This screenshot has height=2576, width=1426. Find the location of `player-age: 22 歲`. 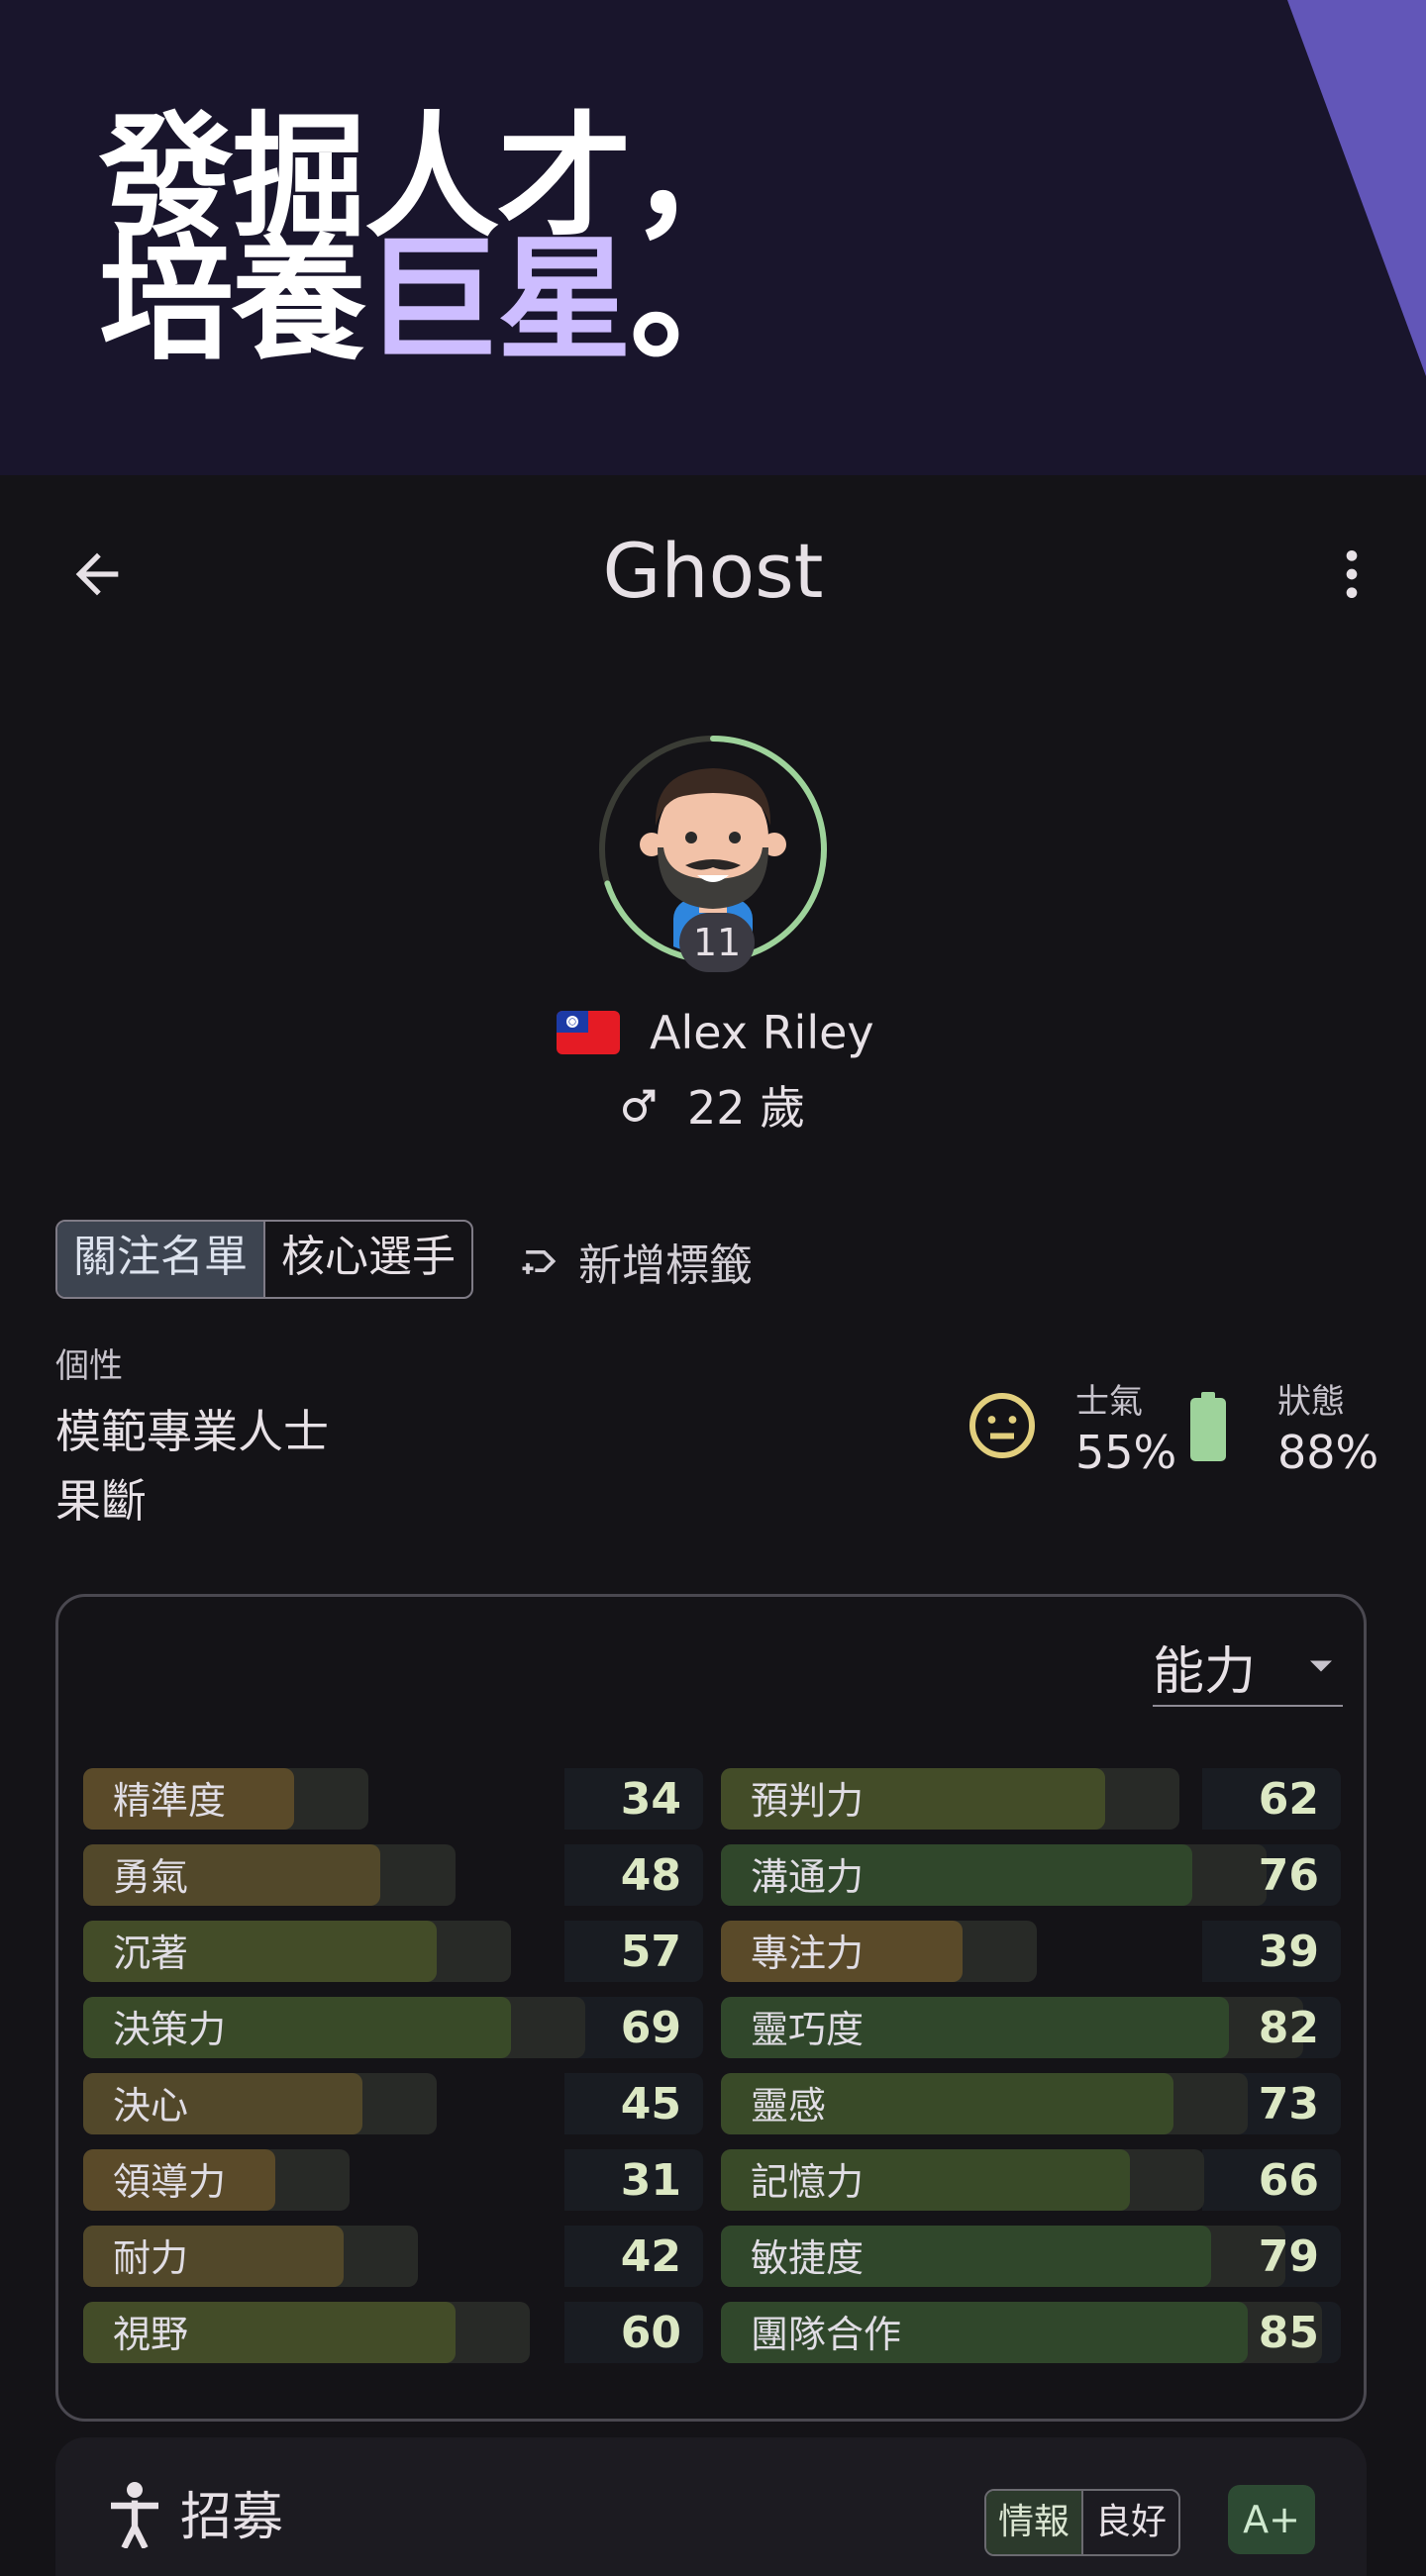

player-age: 22 歲 is located at coordinates (746, 1108).